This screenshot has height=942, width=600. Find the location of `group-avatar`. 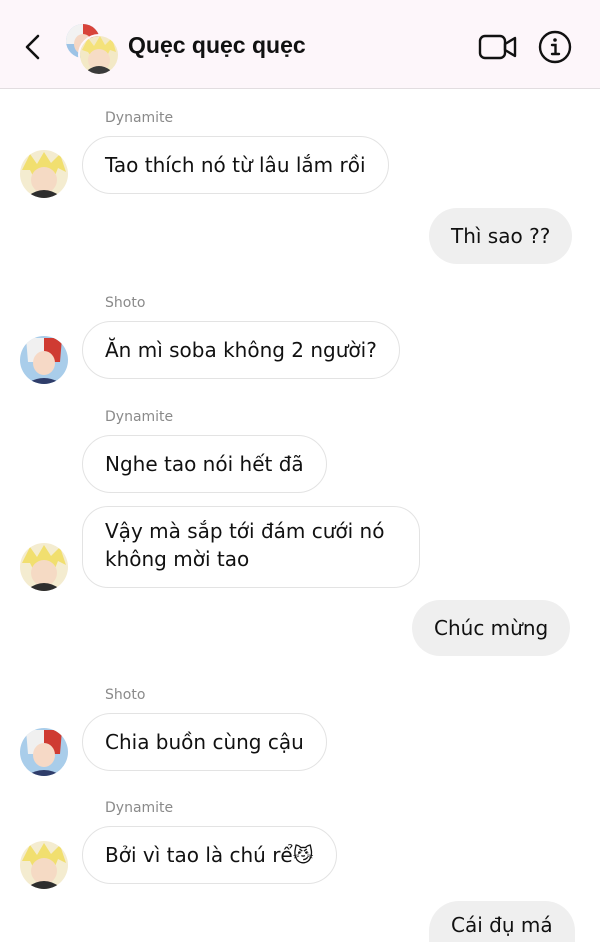

group-avatar is located at coordinates (93, 50).